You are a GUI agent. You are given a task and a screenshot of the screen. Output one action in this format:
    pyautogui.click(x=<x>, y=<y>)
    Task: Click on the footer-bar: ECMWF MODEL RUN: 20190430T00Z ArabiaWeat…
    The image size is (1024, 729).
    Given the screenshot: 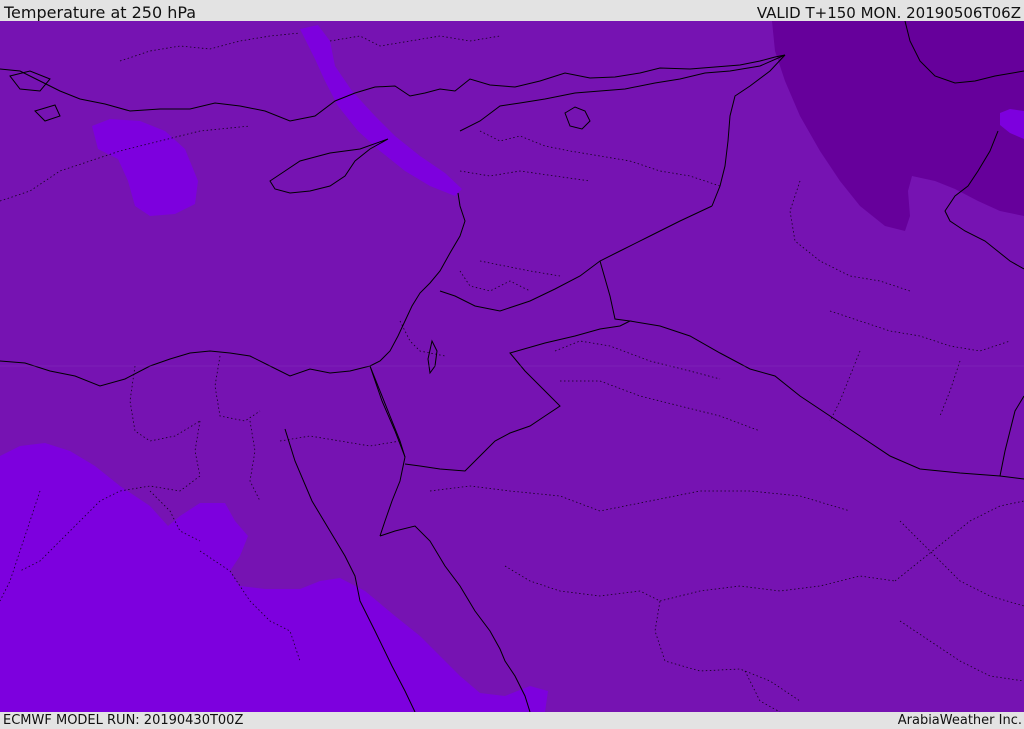 What is the action you would take?
    pyautogui.click(x=512, y=720)
    